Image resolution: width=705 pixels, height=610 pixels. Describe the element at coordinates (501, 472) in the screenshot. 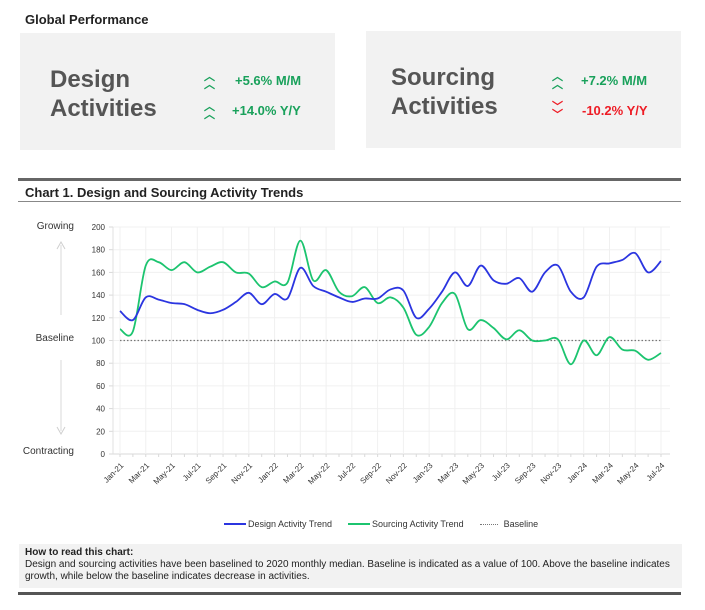

I see `x-tick-label: Jul-23` at that location.